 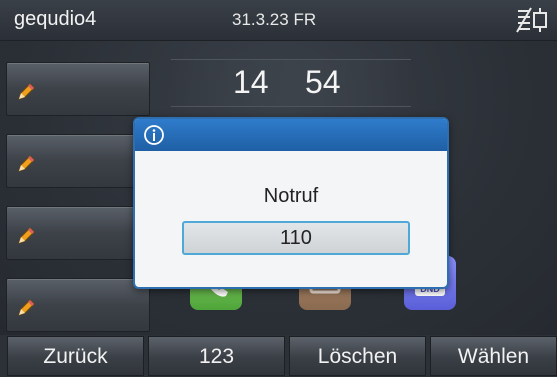 I want to click on status-bar: gequdio4 31.3.23 FR, so click(x=278, y=20).